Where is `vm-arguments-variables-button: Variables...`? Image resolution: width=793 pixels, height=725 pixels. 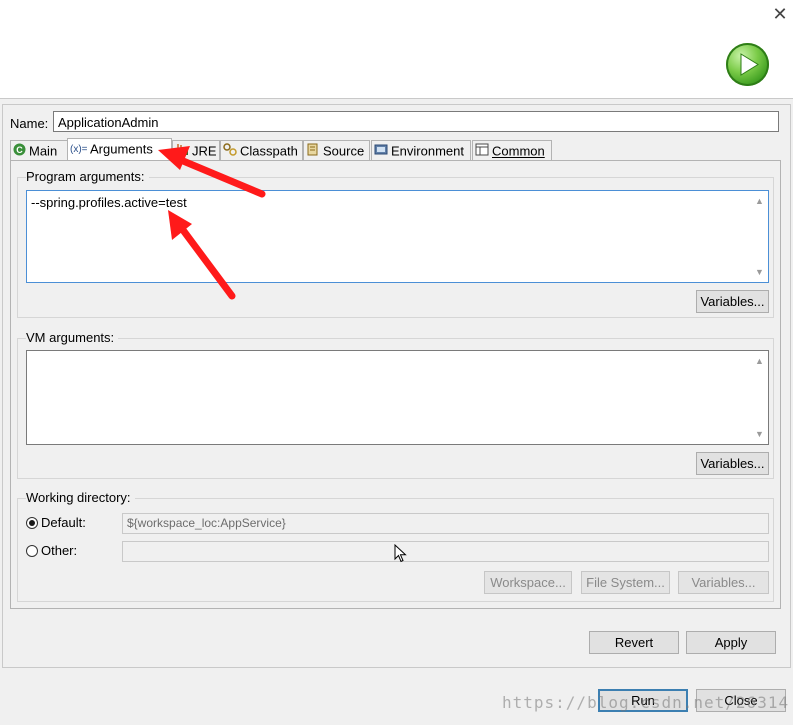
vm-arguments-variables-button: Variables... is located at coordinates (732, 463).